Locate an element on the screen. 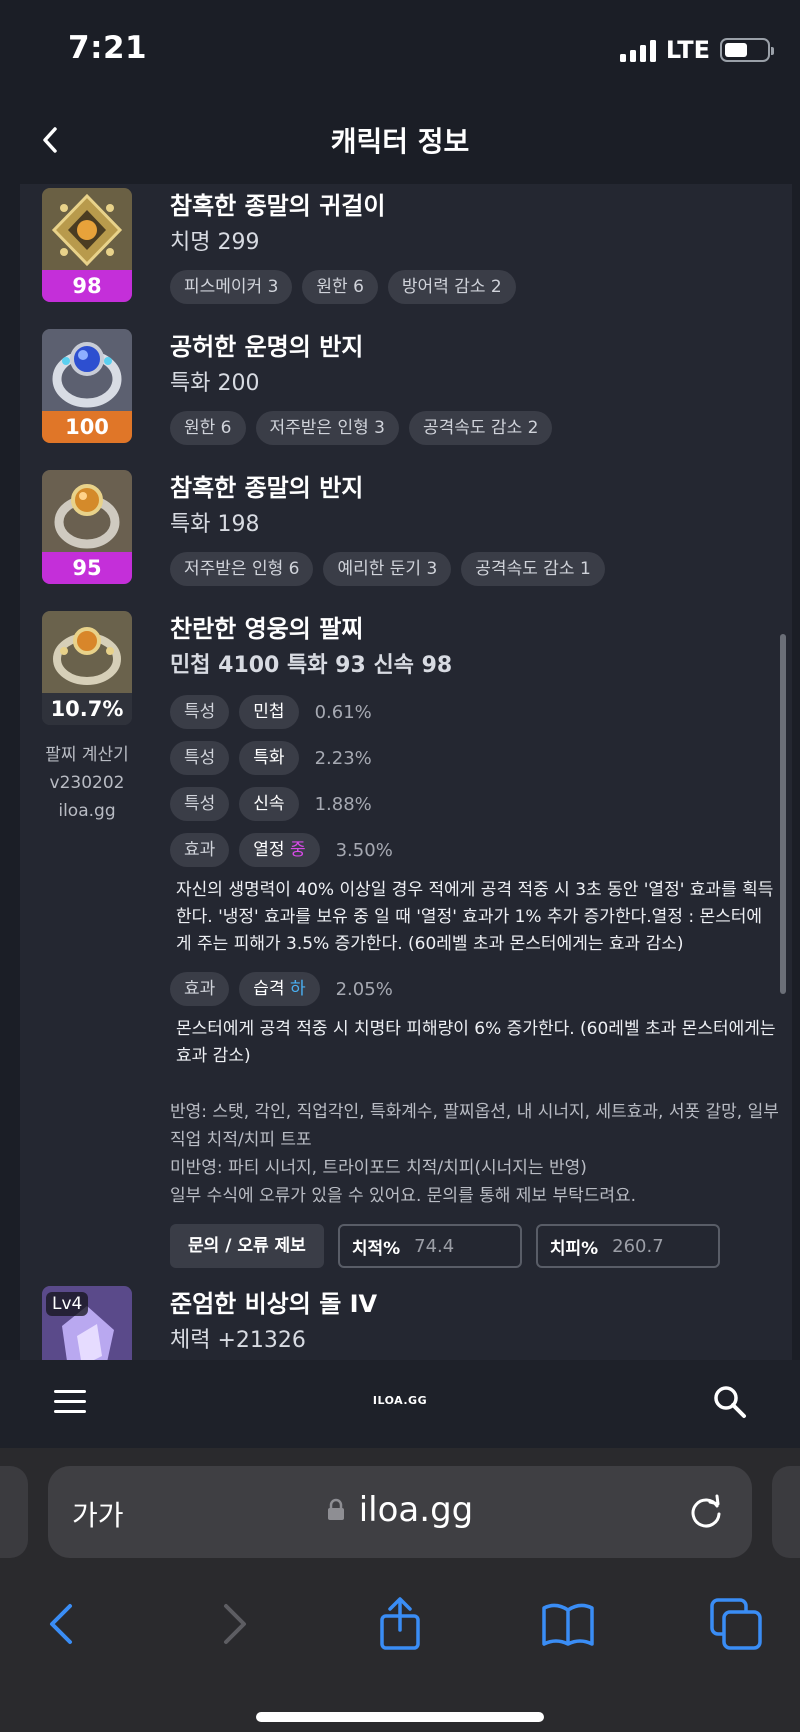 The height and width of the screenshot is (1732, 800). url-display: iloa.gg is located at coordinates (400, 1510).